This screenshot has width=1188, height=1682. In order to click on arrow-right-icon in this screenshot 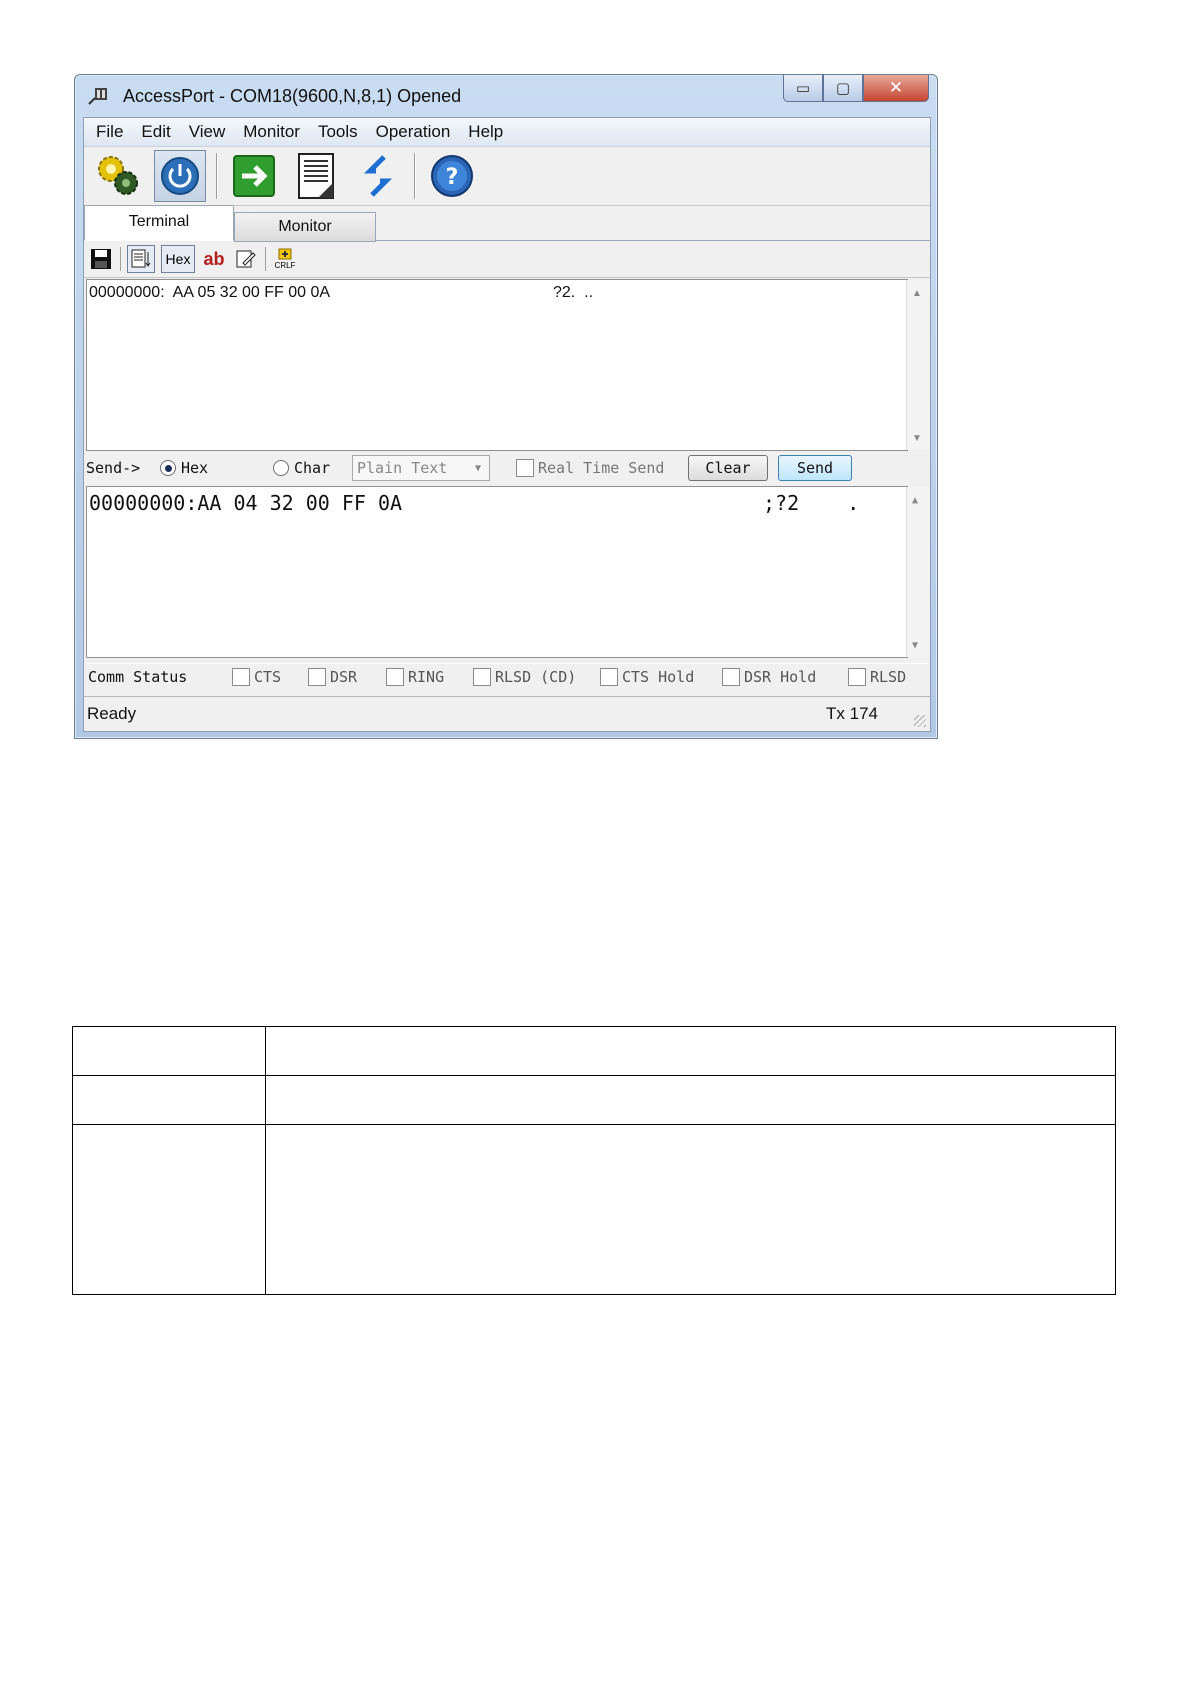, I will do `click(254, 176)`.